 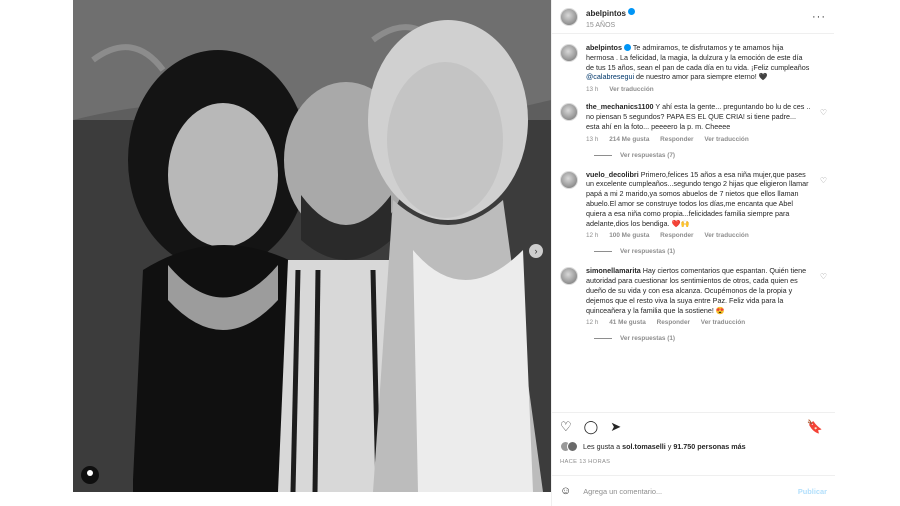 What do you see at coordinates (629, 139) in the screenshot?
I see `comment-likes: 214 Me gusta` at bounding box center [629, 139].